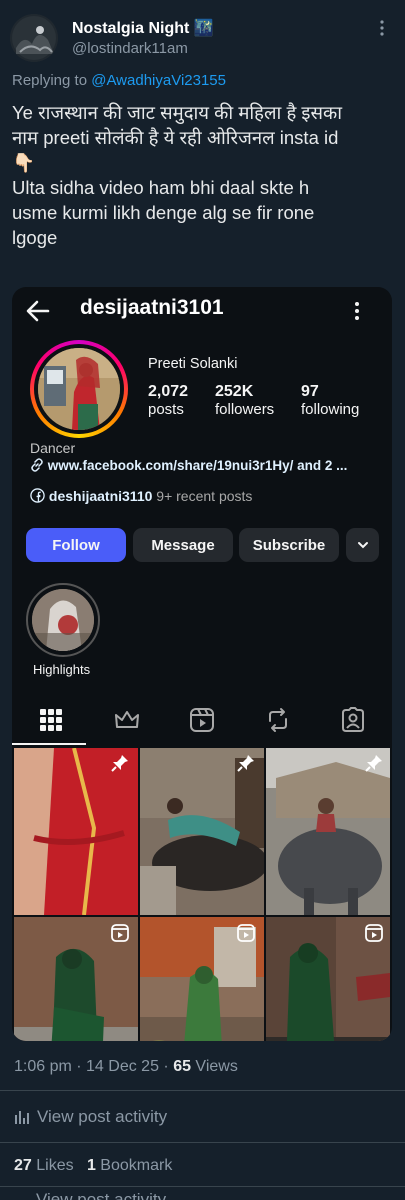 The height and width of the screenshot is (1200, 405). Describe the element at coordinates (38, 311) in the screenshot. I see `back-arrow-icon` at that location.